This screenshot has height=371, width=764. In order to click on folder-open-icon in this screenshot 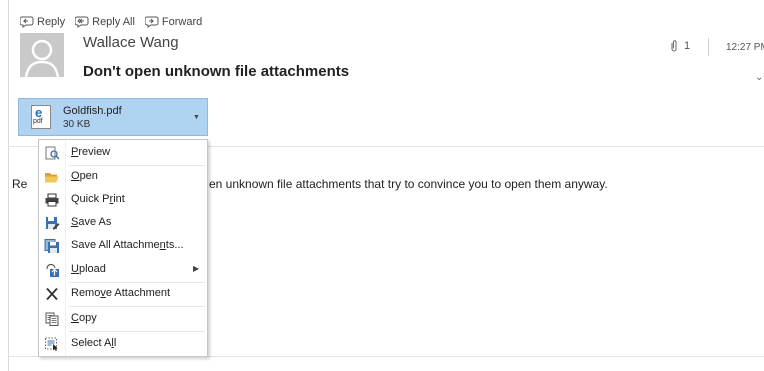, I will do `click(52, 178)`.